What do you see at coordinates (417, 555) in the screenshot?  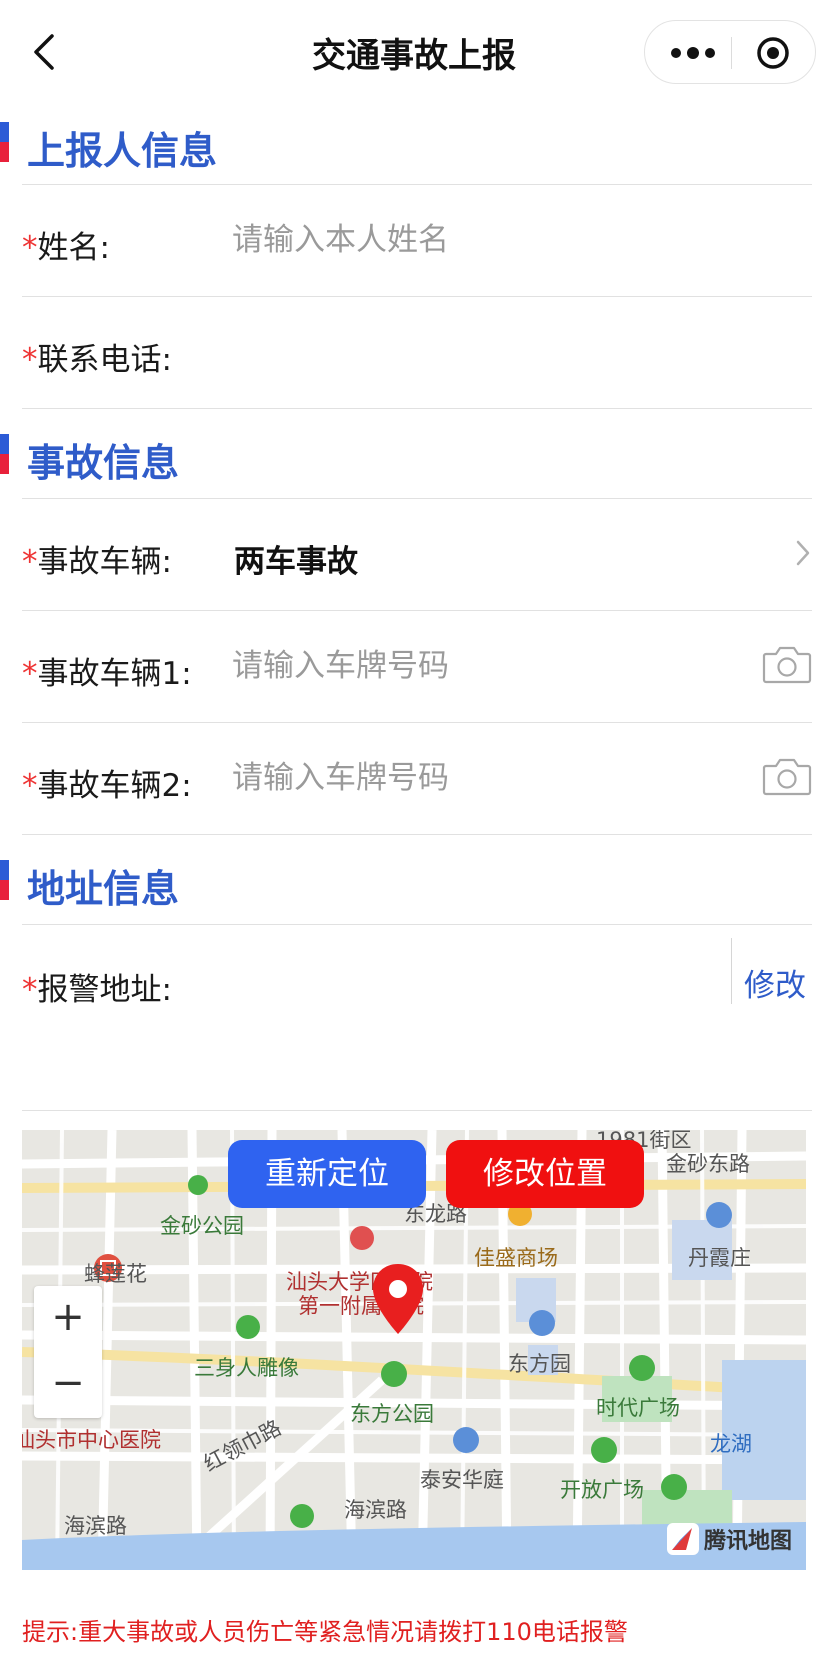 I see `vehicle-type-row: *事故车辆: 两车事故` at bounding box center [417, 555].